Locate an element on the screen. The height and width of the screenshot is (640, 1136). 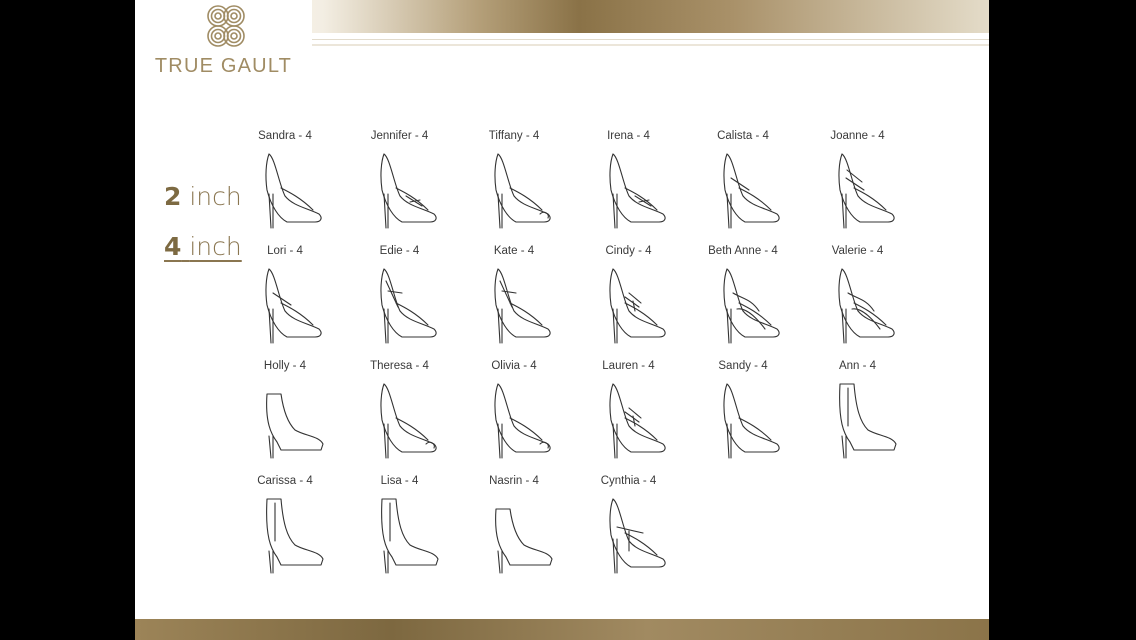
shoe-card: Carissa - 4 is located at coordinates (285, 530).